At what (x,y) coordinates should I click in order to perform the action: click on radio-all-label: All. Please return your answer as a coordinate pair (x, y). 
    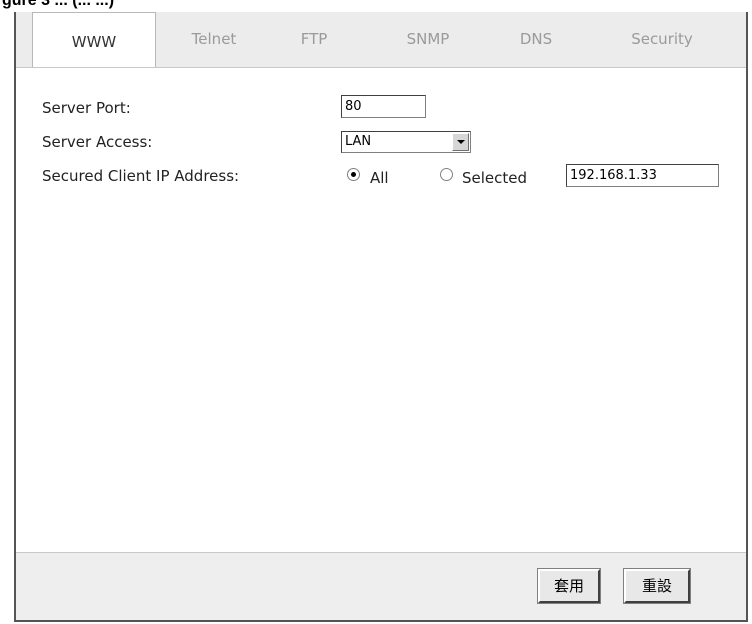
    Looking at the image, I should click on (379, 178).